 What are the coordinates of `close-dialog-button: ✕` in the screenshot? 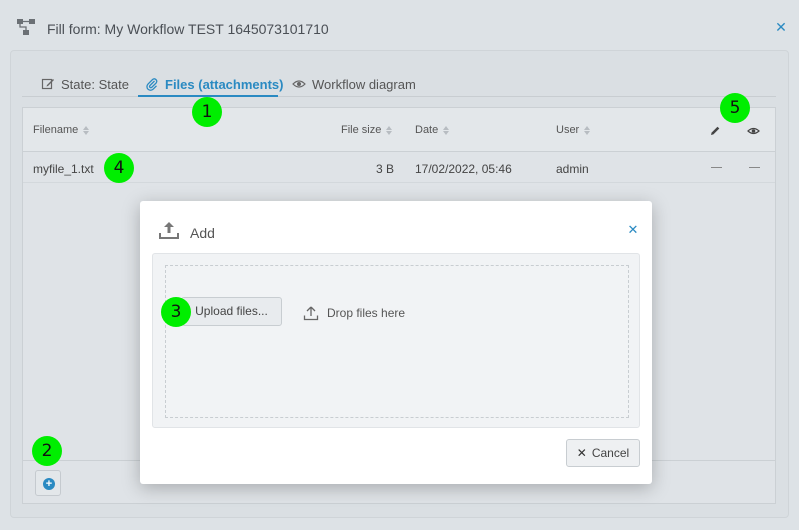 It's located at (633, 230).